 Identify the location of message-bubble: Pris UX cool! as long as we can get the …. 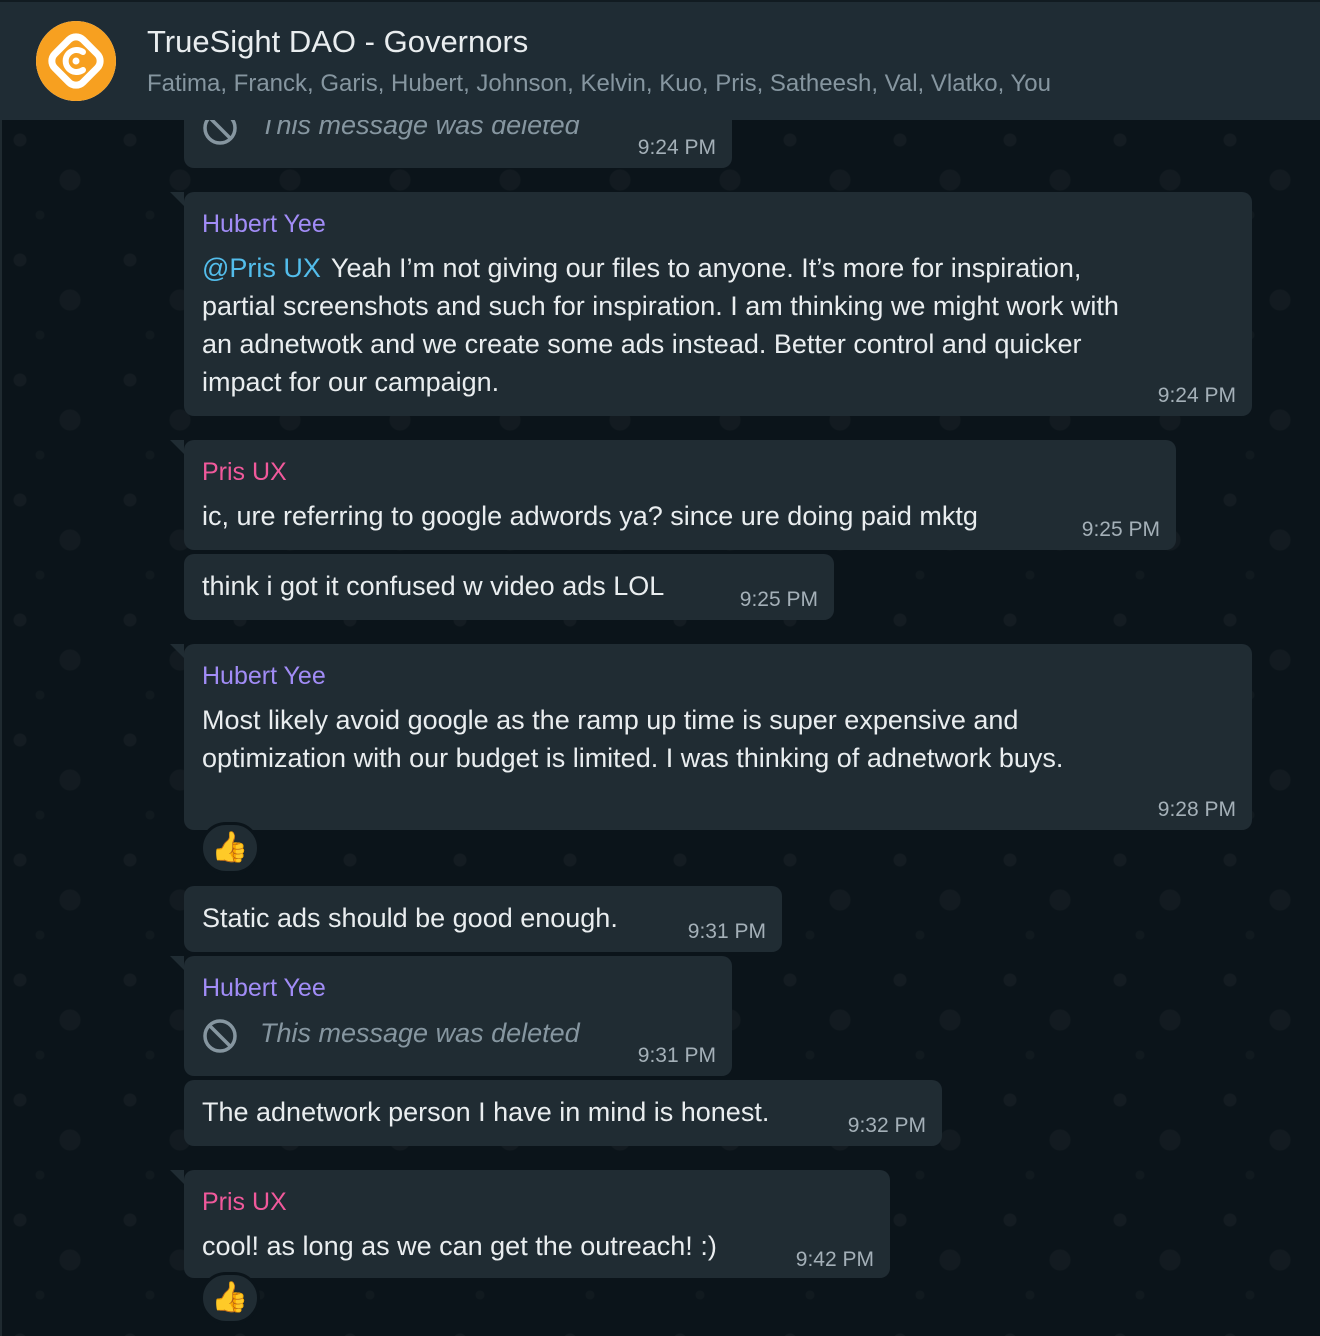
(530, 1224).